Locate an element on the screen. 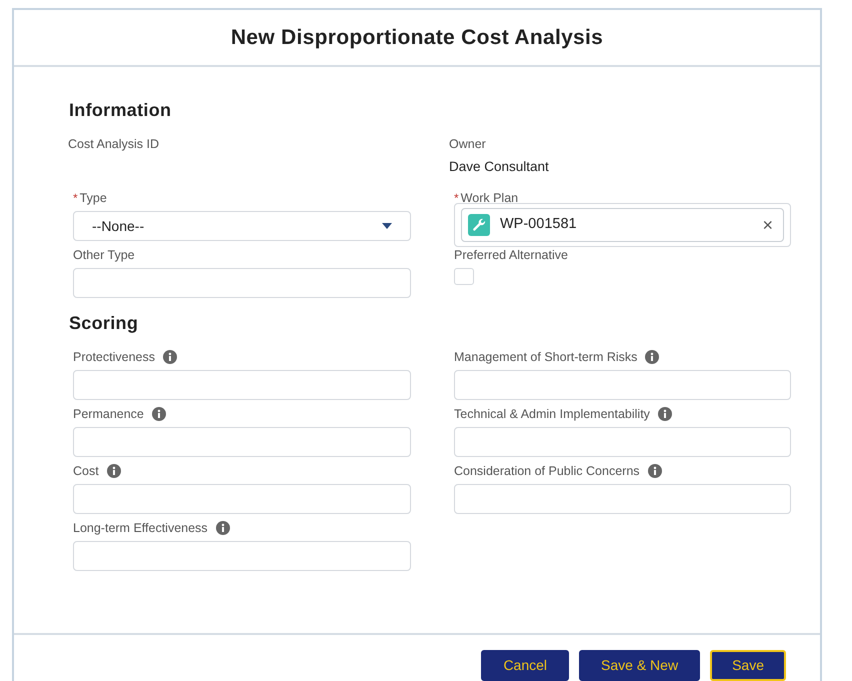 The image size is (852, 681). field-label: Long-term Effectiveness is located at coordinates (140, 528).